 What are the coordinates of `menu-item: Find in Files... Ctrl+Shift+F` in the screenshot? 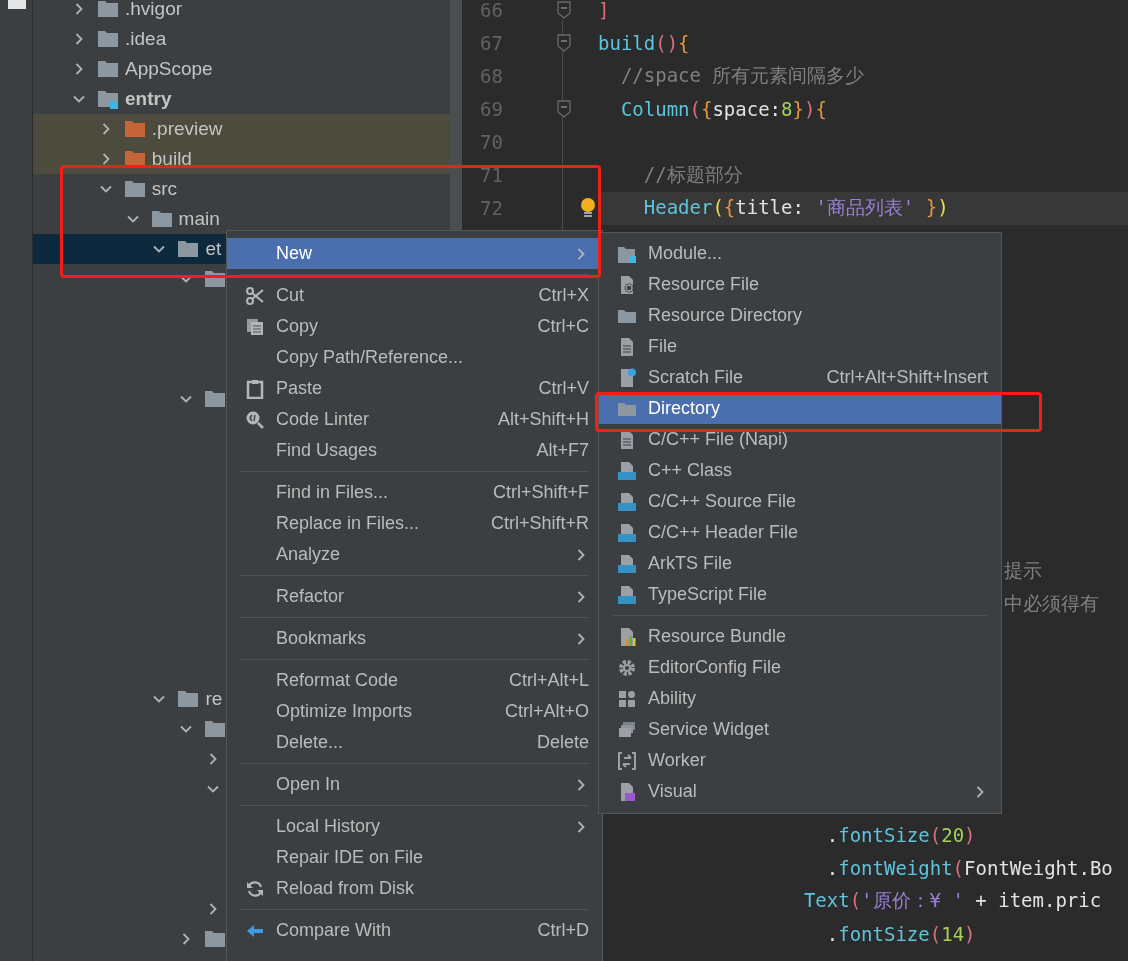 It's located at (414, 492).